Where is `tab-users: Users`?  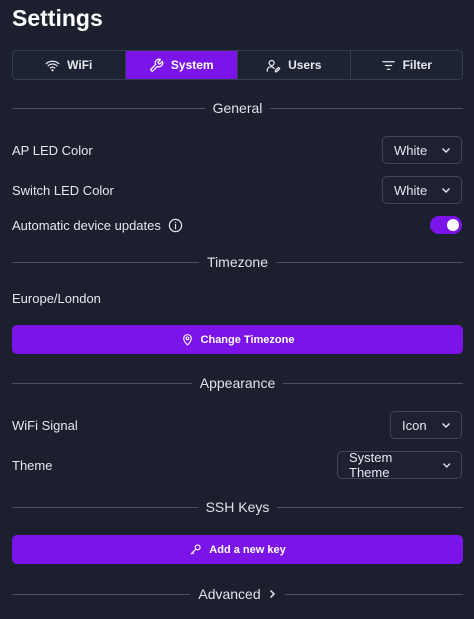 tab-users: Users is located at coordinates (294, 65).